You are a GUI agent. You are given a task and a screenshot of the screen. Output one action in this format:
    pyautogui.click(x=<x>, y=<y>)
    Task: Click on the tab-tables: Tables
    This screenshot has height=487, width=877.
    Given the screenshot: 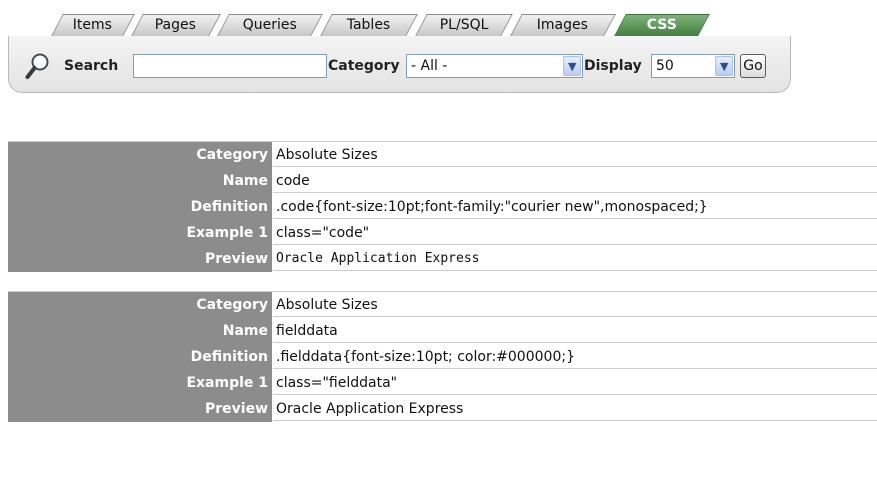 What is the action you would take?
    pyautogui.click(x=369, y=25)
    